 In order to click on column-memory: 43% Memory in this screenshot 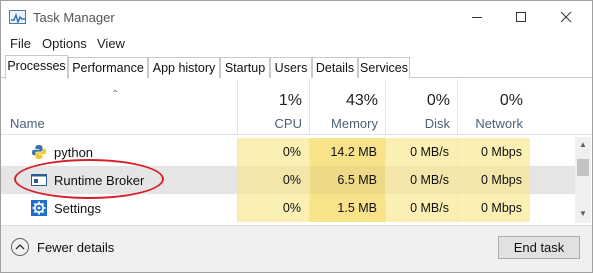, I will do `click(347, 107)`.